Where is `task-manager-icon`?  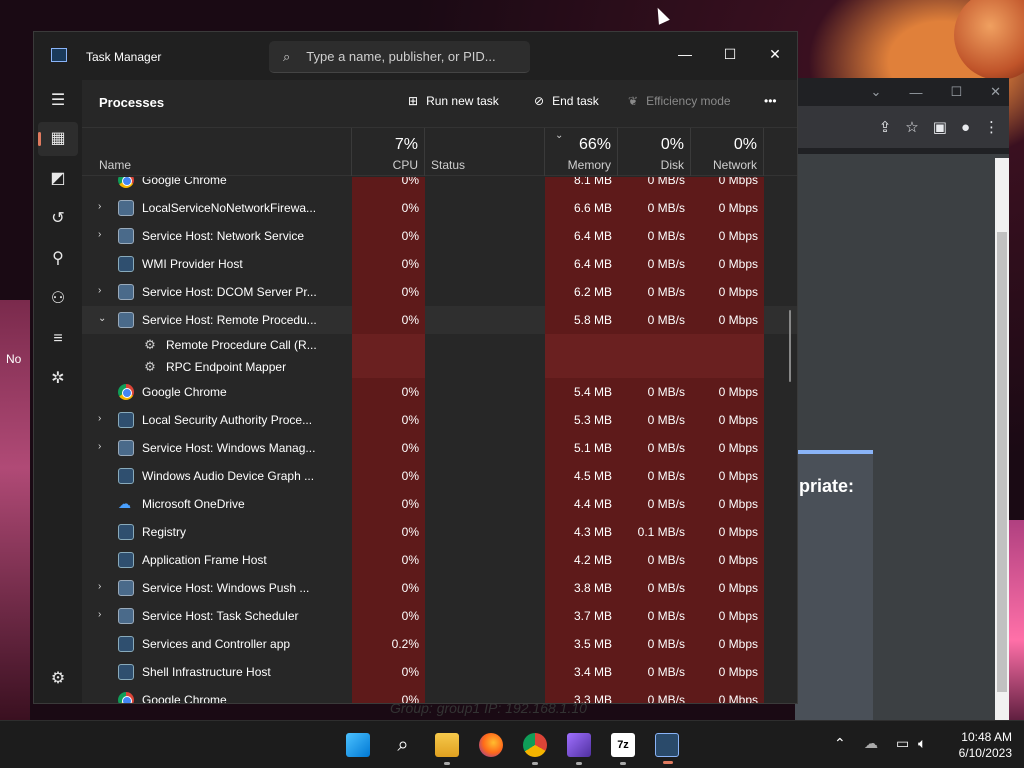 task-manager-icon is located at coordinates (667, 748).